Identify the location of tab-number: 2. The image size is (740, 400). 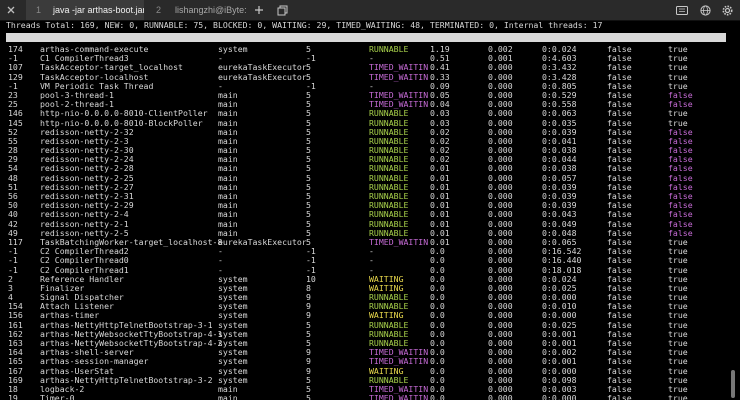
(159, 10).